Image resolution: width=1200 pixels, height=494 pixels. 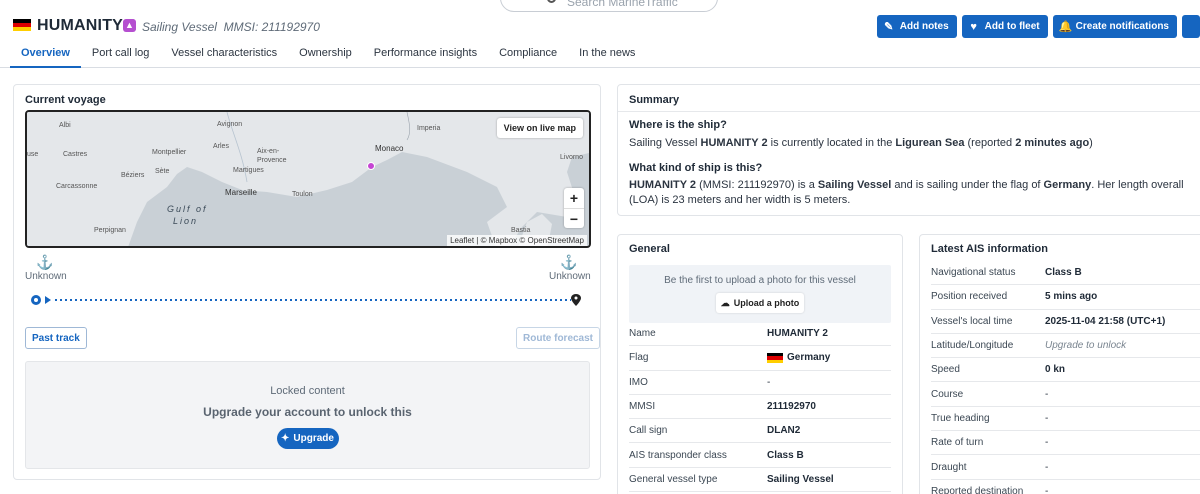 What do you see at coordinates (969, 297) in the screenshot?
I see `row-key: Position received` at bounding box center [969, 297].